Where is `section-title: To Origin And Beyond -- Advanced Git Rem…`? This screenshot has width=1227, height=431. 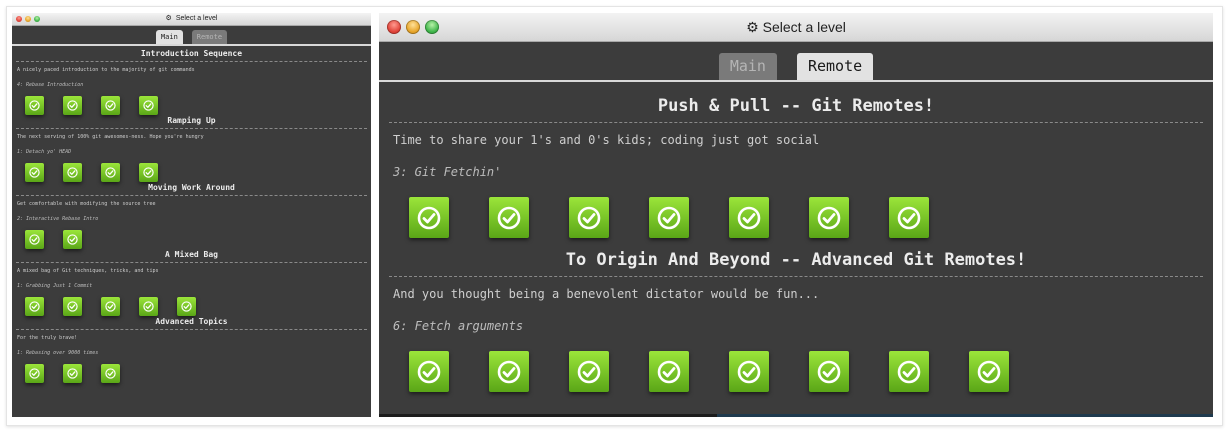 section-title: To Origin And Beyond -- Advanced Git Rem… is located at coordinates (796, 263).